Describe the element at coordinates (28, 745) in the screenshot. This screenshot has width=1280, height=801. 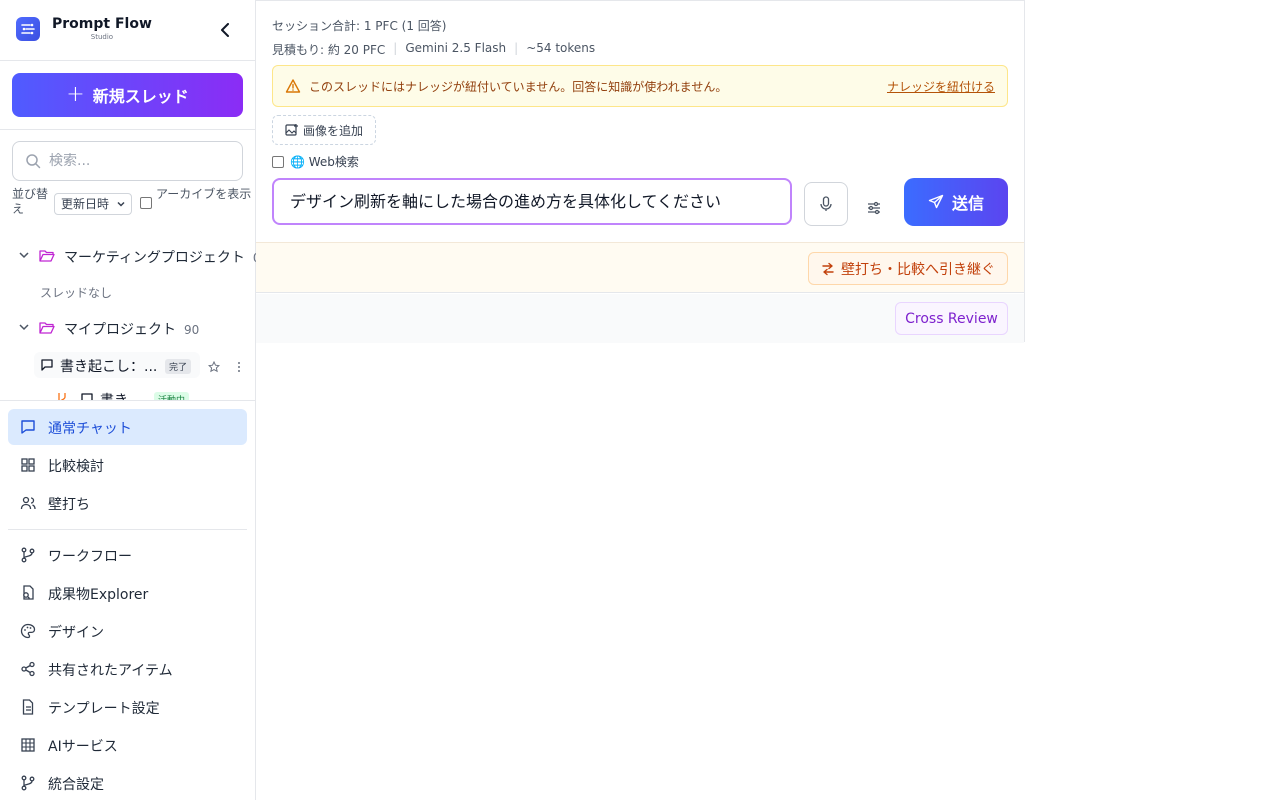
I see `table-icon` at that location.